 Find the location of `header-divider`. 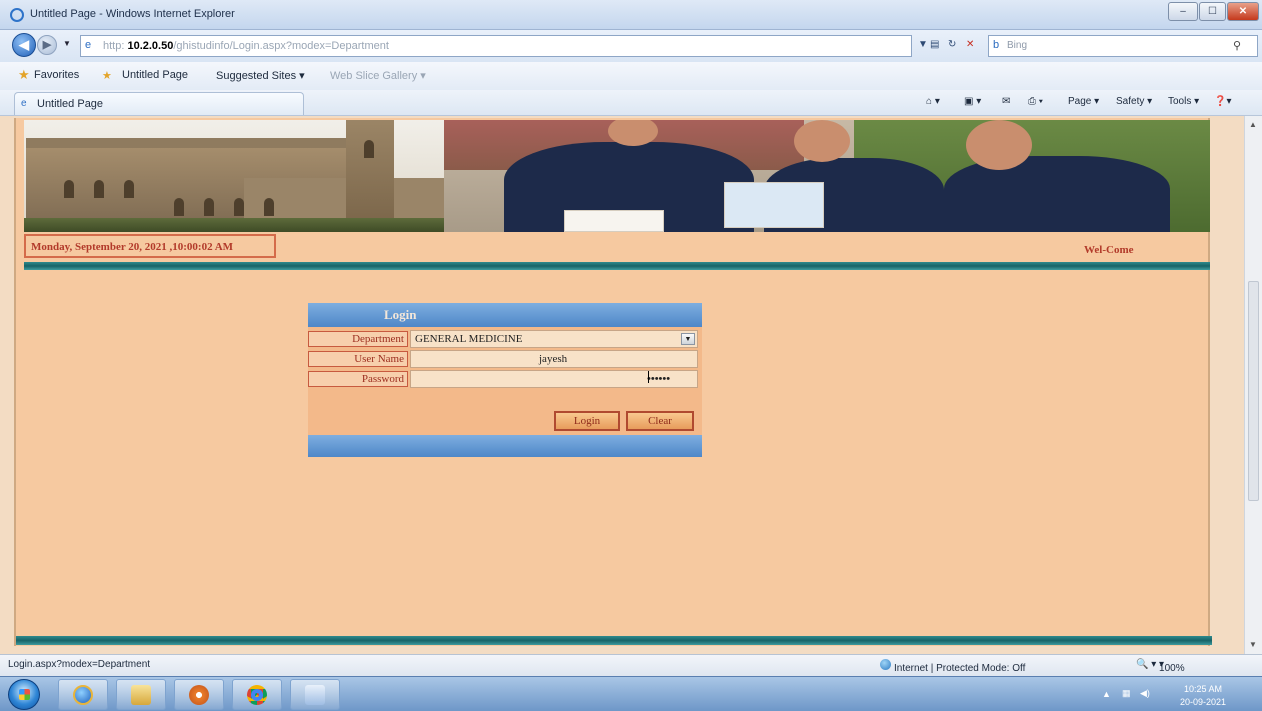

header-divider is located at coordinates (617, 266).